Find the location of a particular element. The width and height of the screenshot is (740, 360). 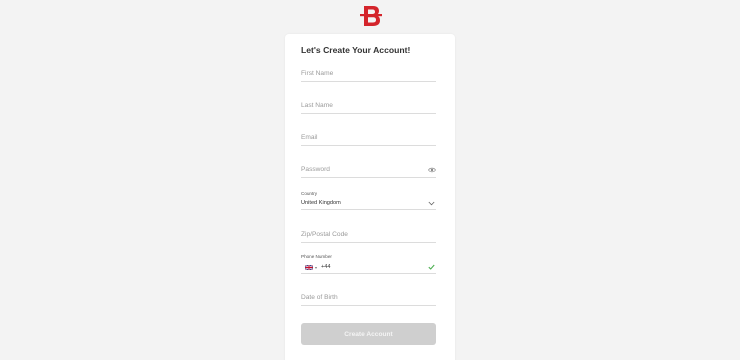

last-name-placeholder: Last Name is located at coordinates (317, 105).